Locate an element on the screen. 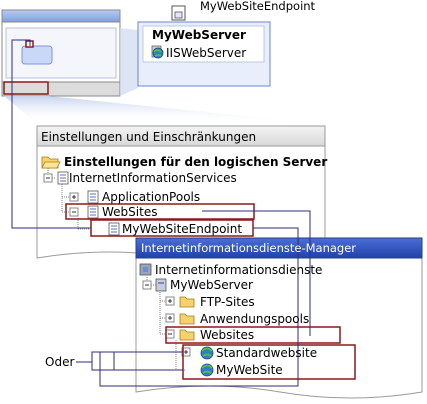 The image size is (427, 404). zoom-shadow is located at coordinates (129, 62).